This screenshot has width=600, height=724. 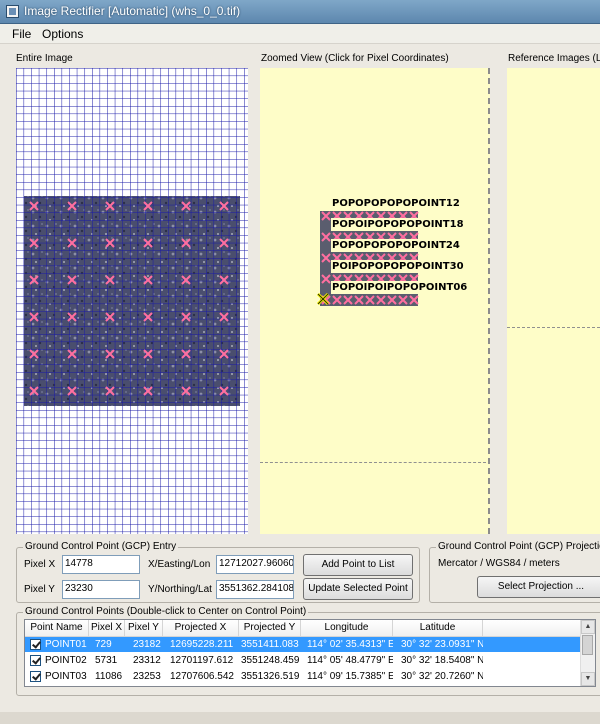 What do you see at coordinates (255, 564) in the screenshot?
I see `easting-input: 12712027.960605` at bounding box center [255, 564].